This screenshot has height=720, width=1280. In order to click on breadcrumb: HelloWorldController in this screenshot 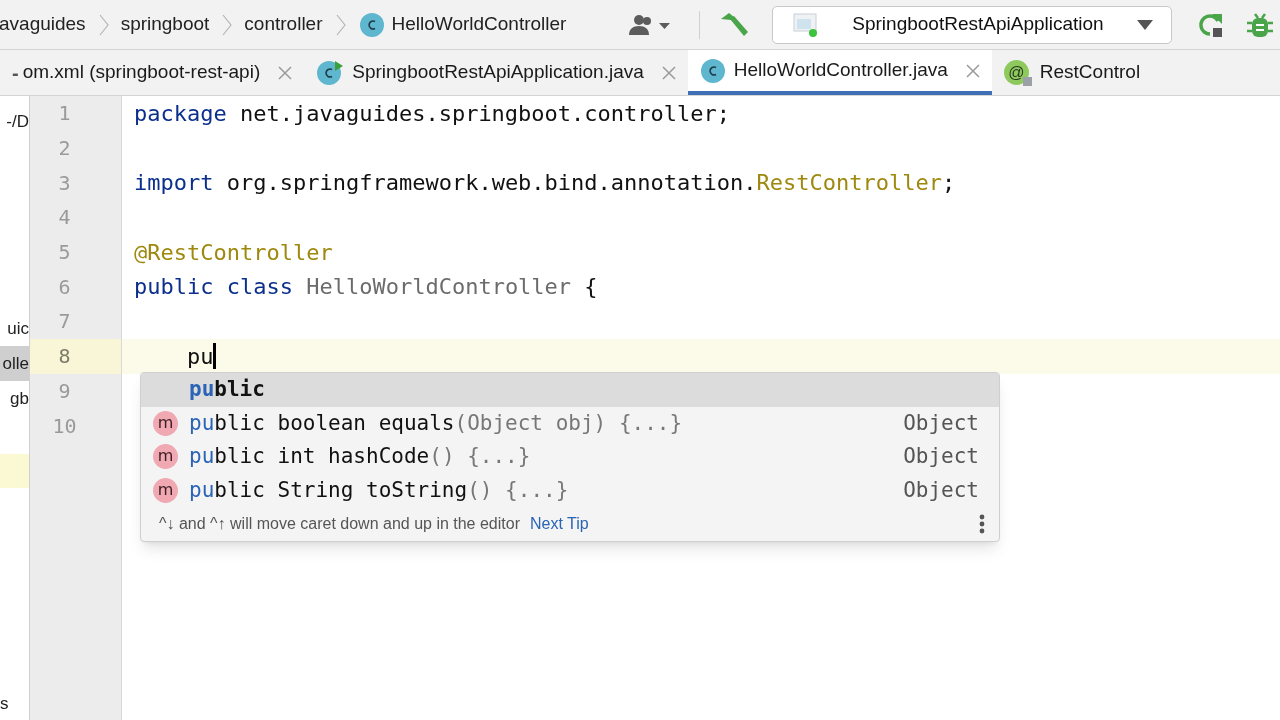, I will do `click(479, 24)`.